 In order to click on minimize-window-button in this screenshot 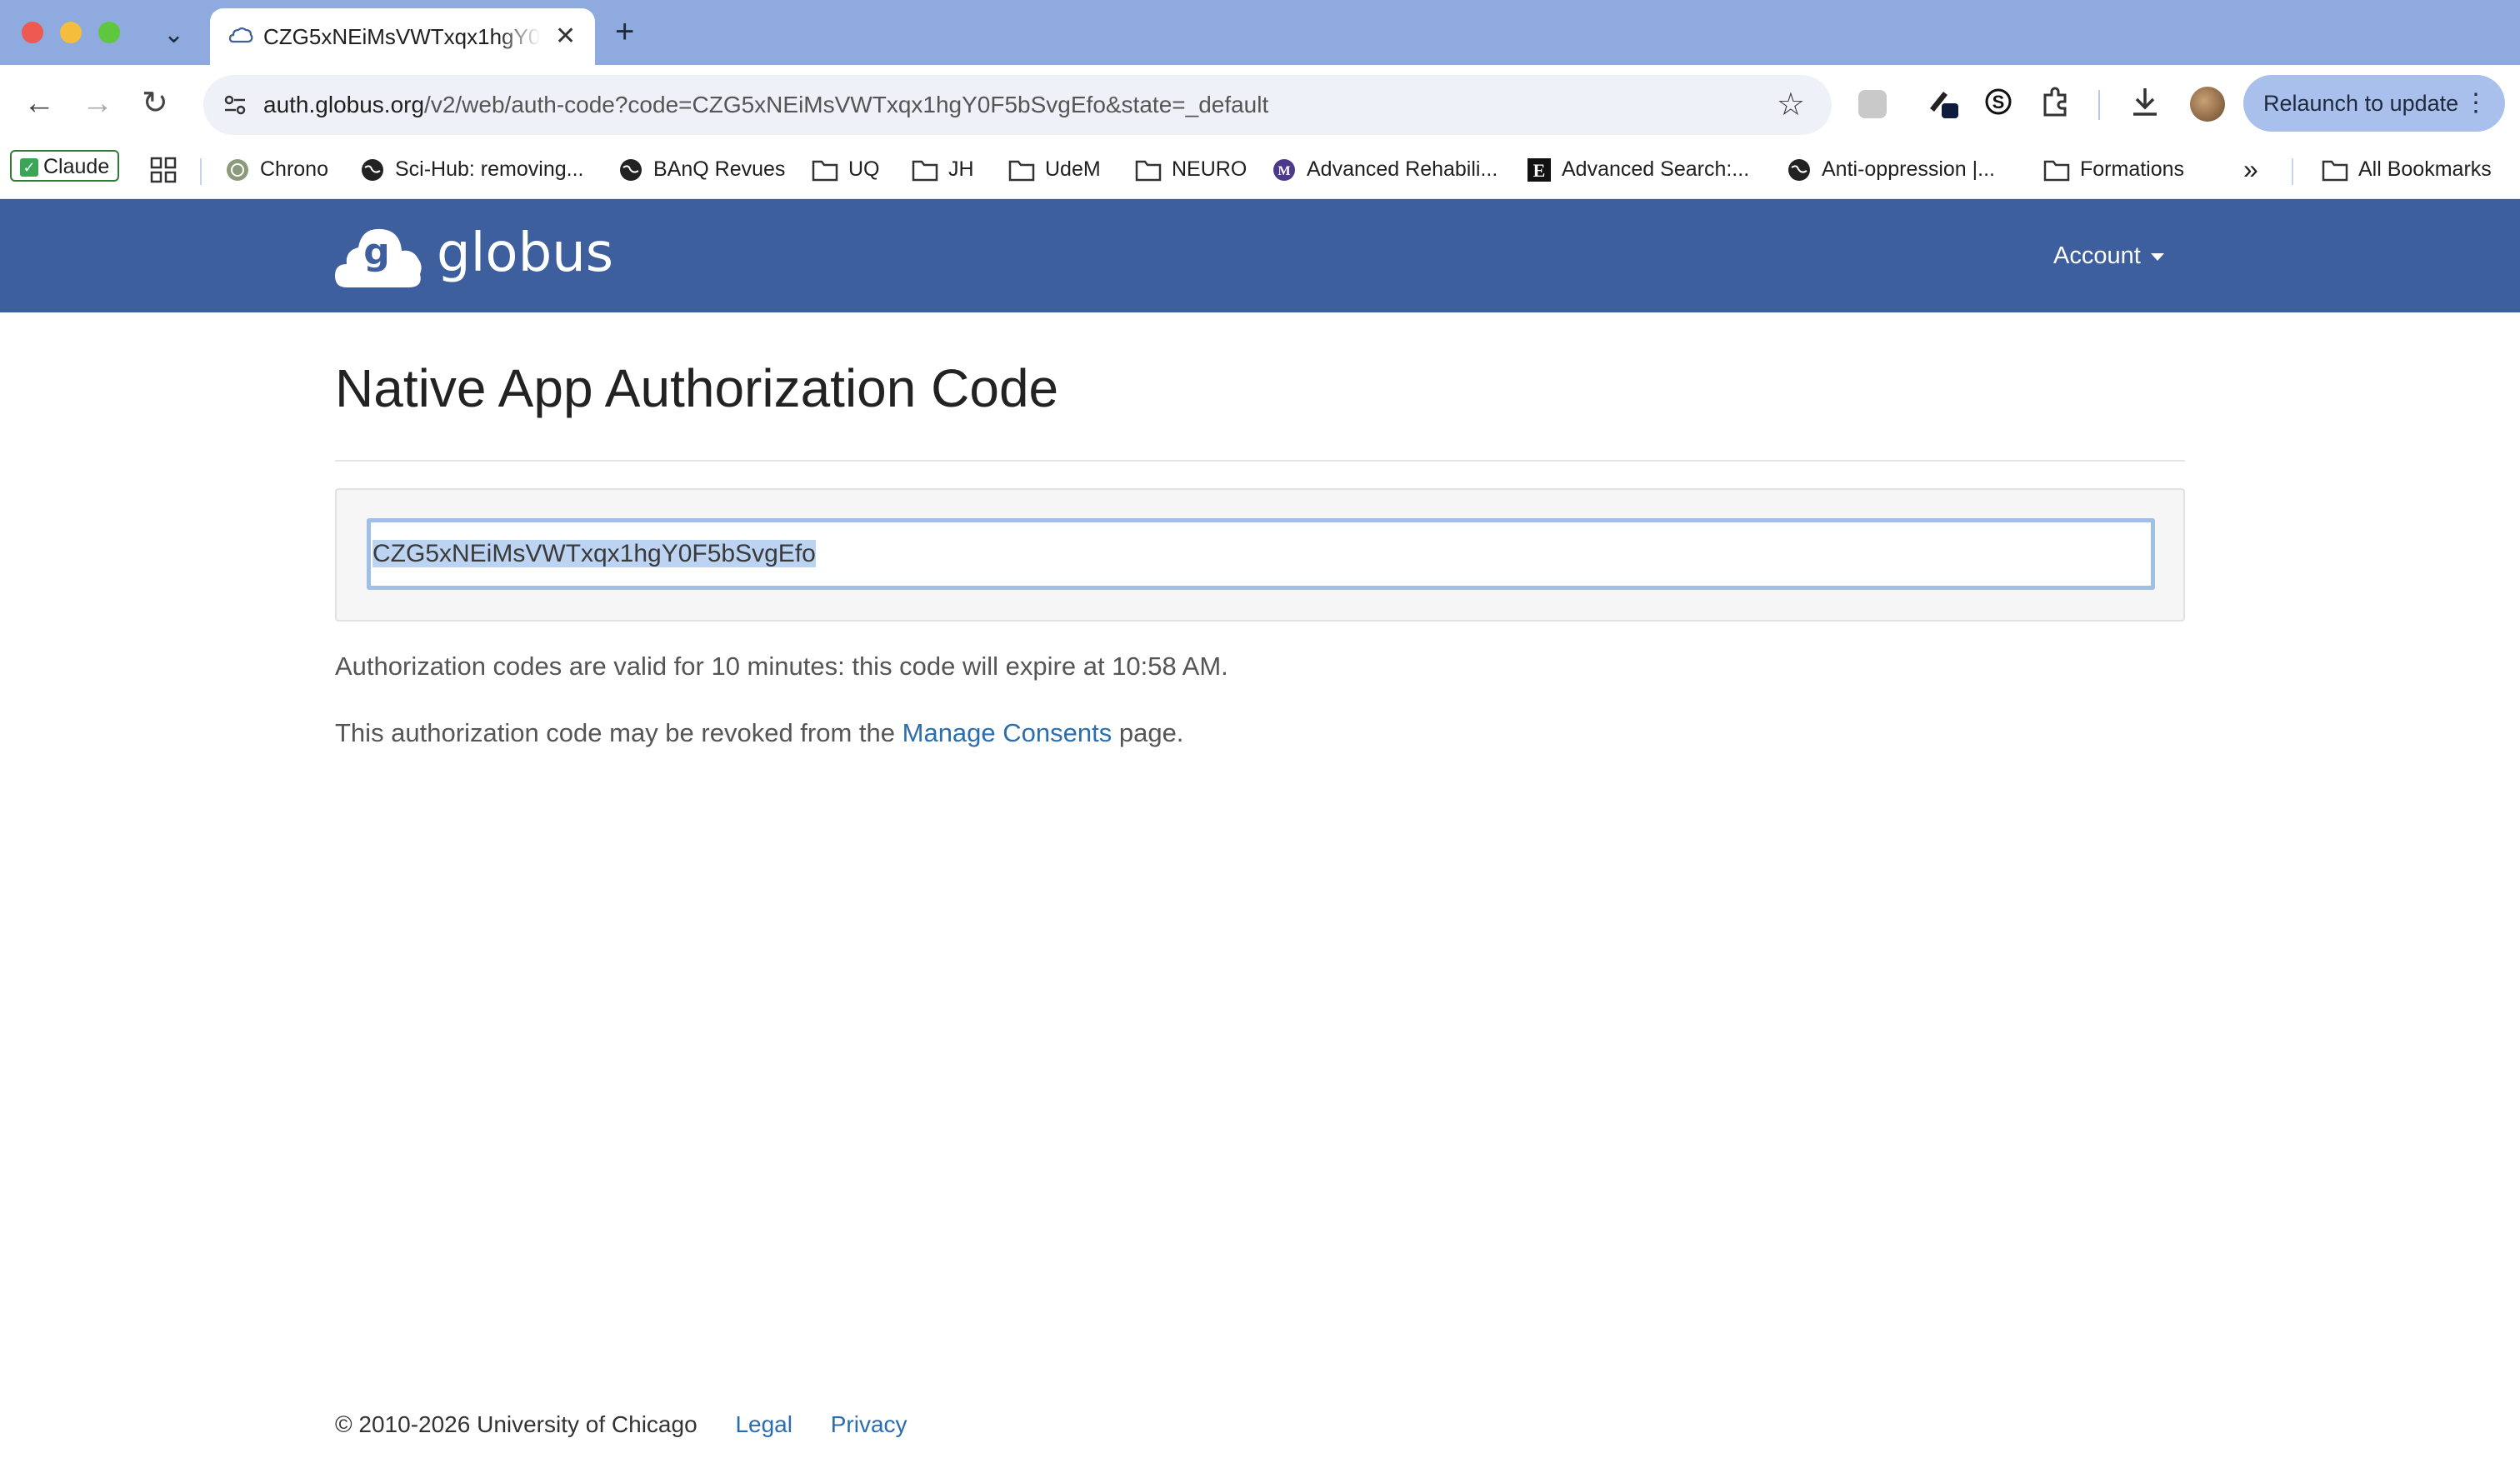, I will do `click(71, 32)`.